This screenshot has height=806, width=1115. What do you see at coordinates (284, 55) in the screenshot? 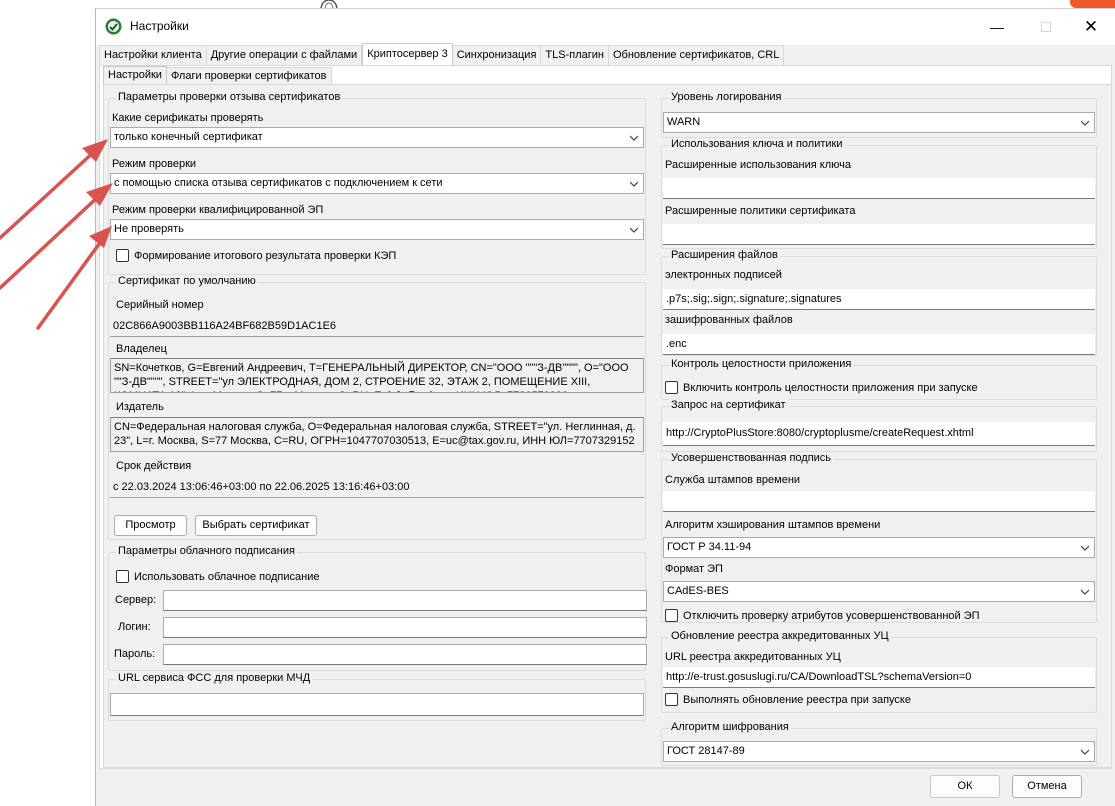
I see `tab-file-operations: Другие операции с файлами` at bounding box center [284, 55].